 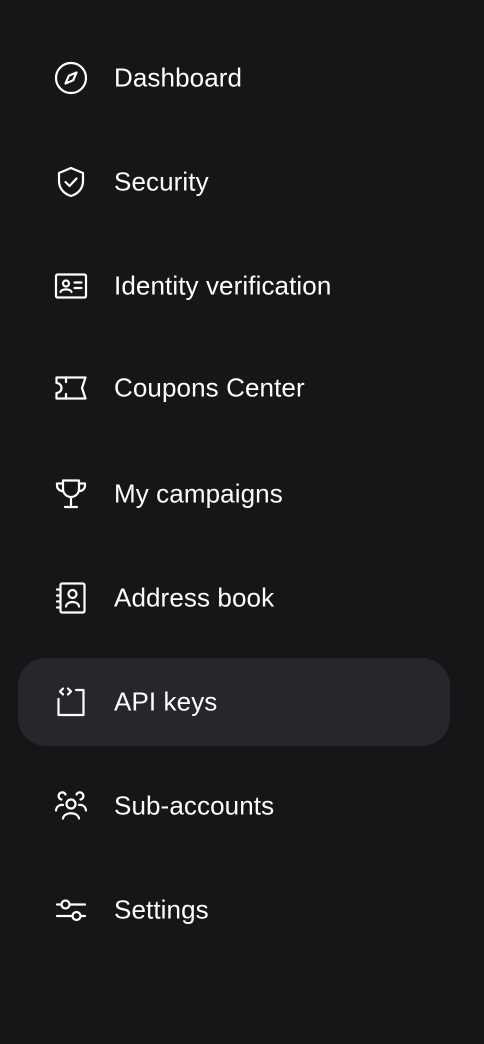 What do you see at coordinates (161, 181) in the screenshot?
I see `sidebar-item-label: Security` at bounding box center [161, 181].